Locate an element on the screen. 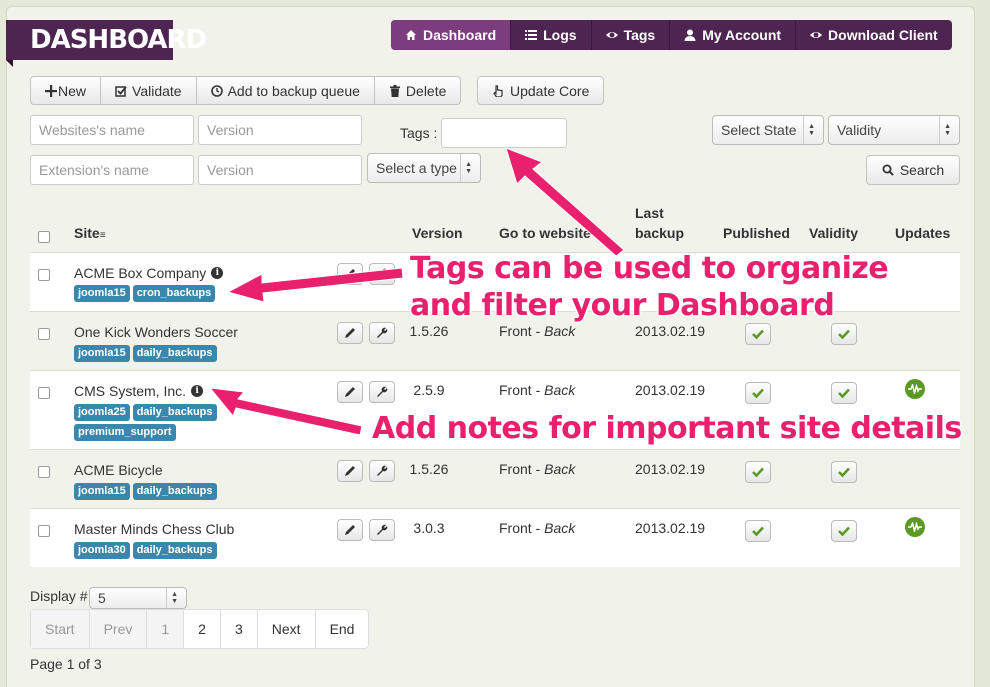 This screenshot has height=687, width=990. header-site: Site≡ is located at coordinates (90, 233).